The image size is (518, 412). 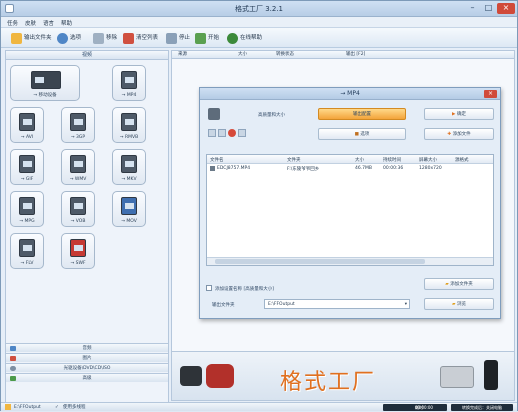 I want to click on col-status: 转换状态, so click(x=285, y=55).